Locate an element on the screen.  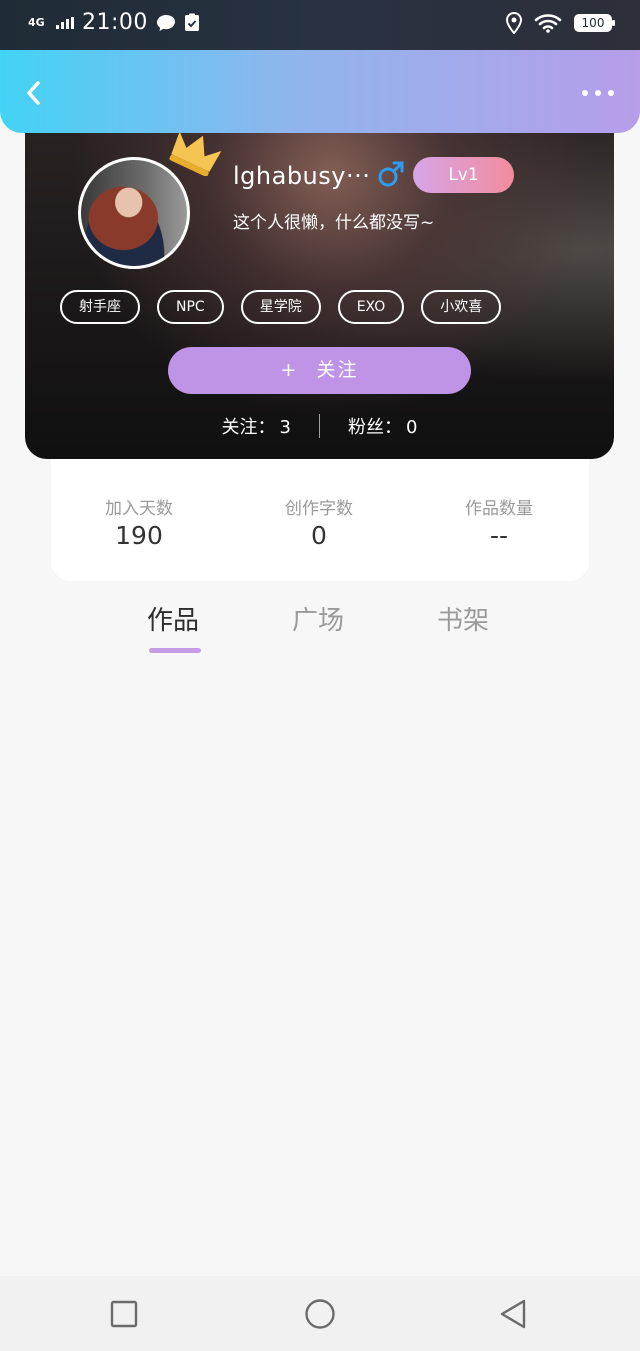
stats-panel: 加入天数 190 创作字数 0 作品数量 -- is located at coordinates (320, 510).